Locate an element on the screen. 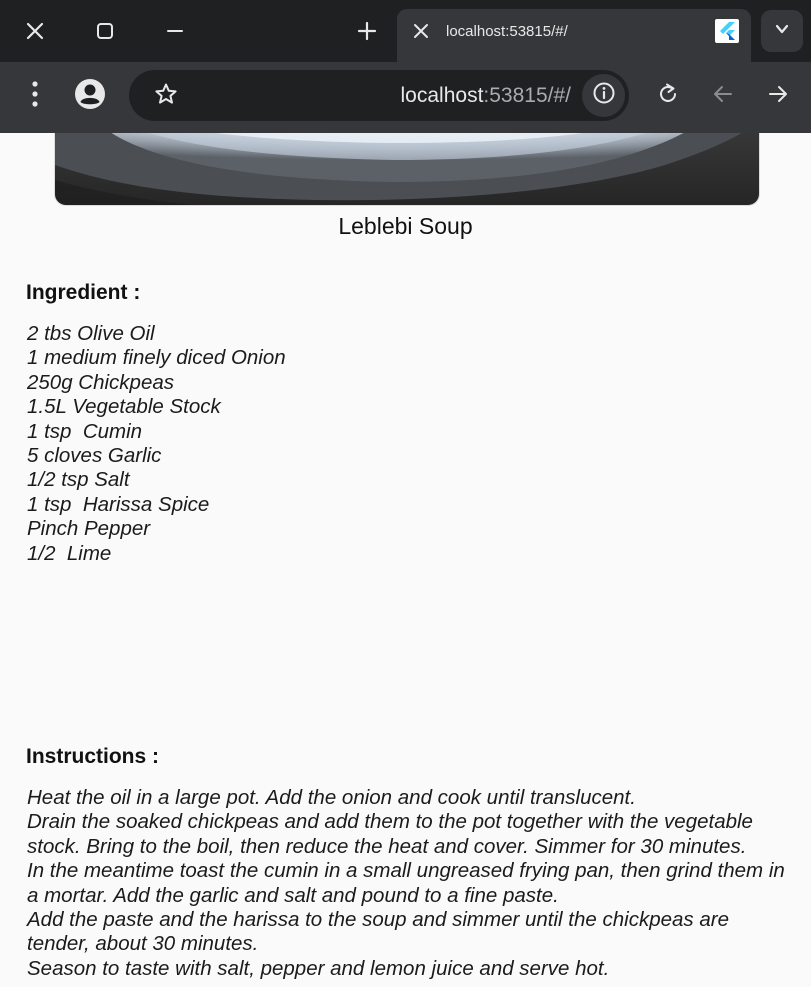 Image resolution: width=811 pixels, height=987 pixels. new-tab-button is located at coordinates (367, 31).